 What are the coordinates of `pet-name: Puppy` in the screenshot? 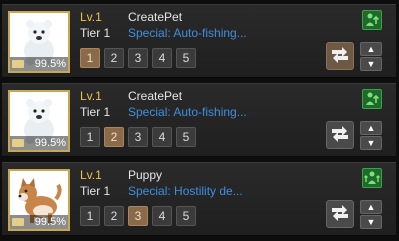 It's located at (145, 175).